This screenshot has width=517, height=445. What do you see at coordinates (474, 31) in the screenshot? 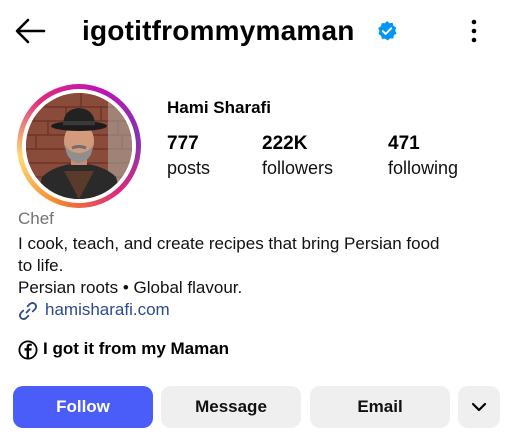
I see `more-vertical-icon` at bounding box center [474, 31].